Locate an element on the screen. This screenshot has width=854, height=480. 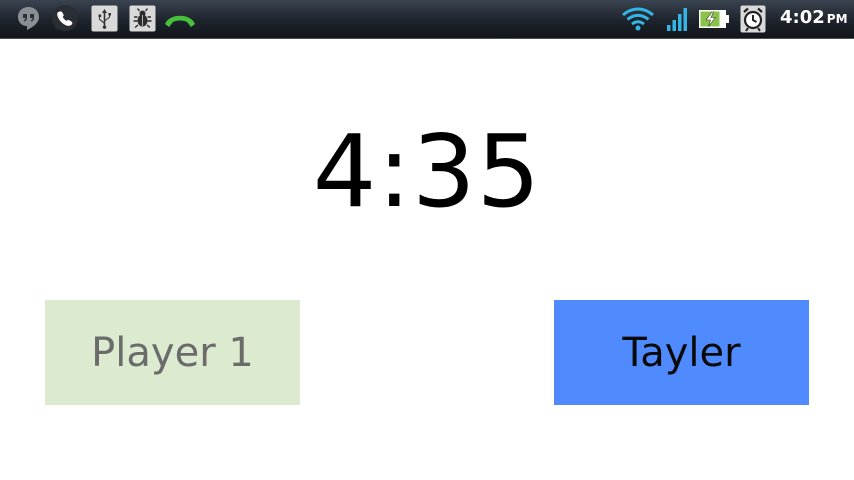
hangouts-icon is located at coordinates (28, 18).